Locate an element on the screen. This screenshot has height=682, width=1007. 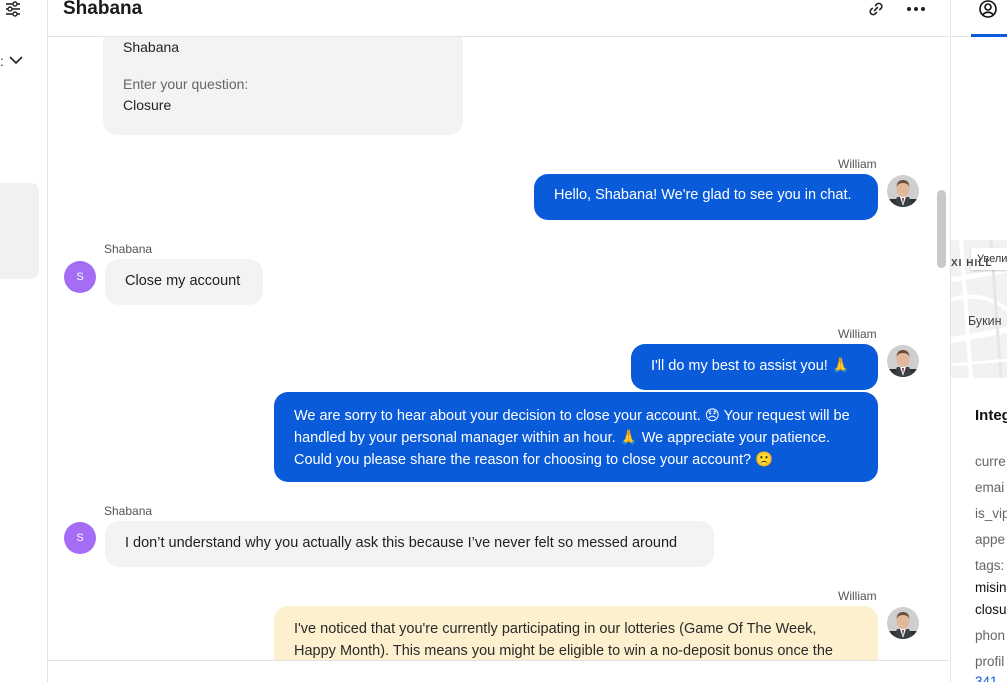
profile-link: 341 is located at coordinates (986, 678).